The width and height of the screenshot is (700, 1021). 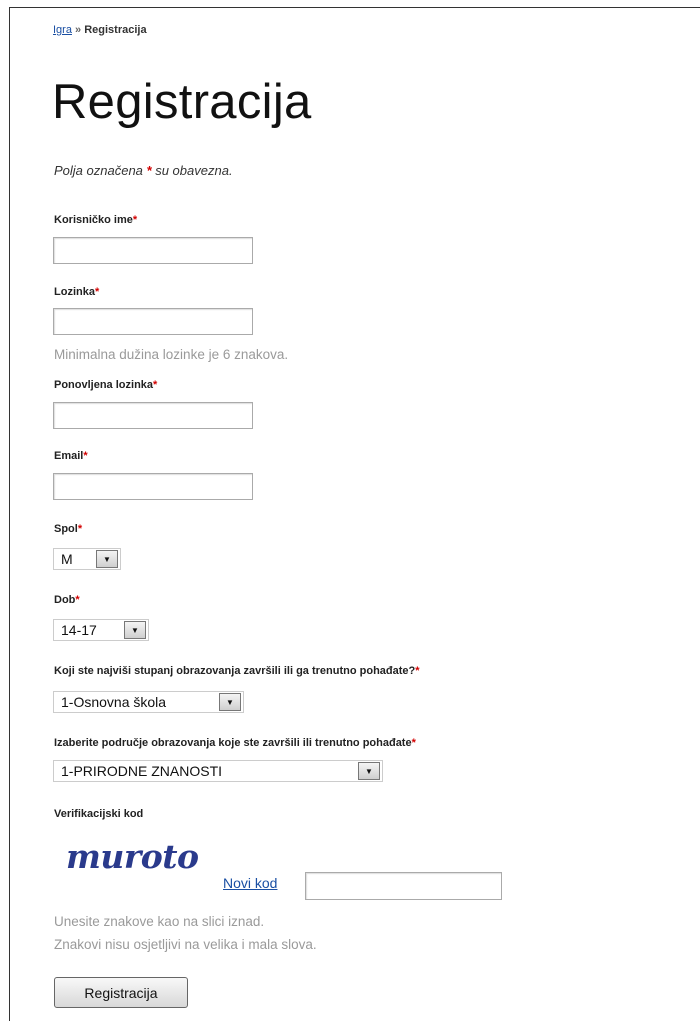 I want to click on education-field-select-value: 1-PRIRODNE ZNANOSTI, so click(x=142, y=771).